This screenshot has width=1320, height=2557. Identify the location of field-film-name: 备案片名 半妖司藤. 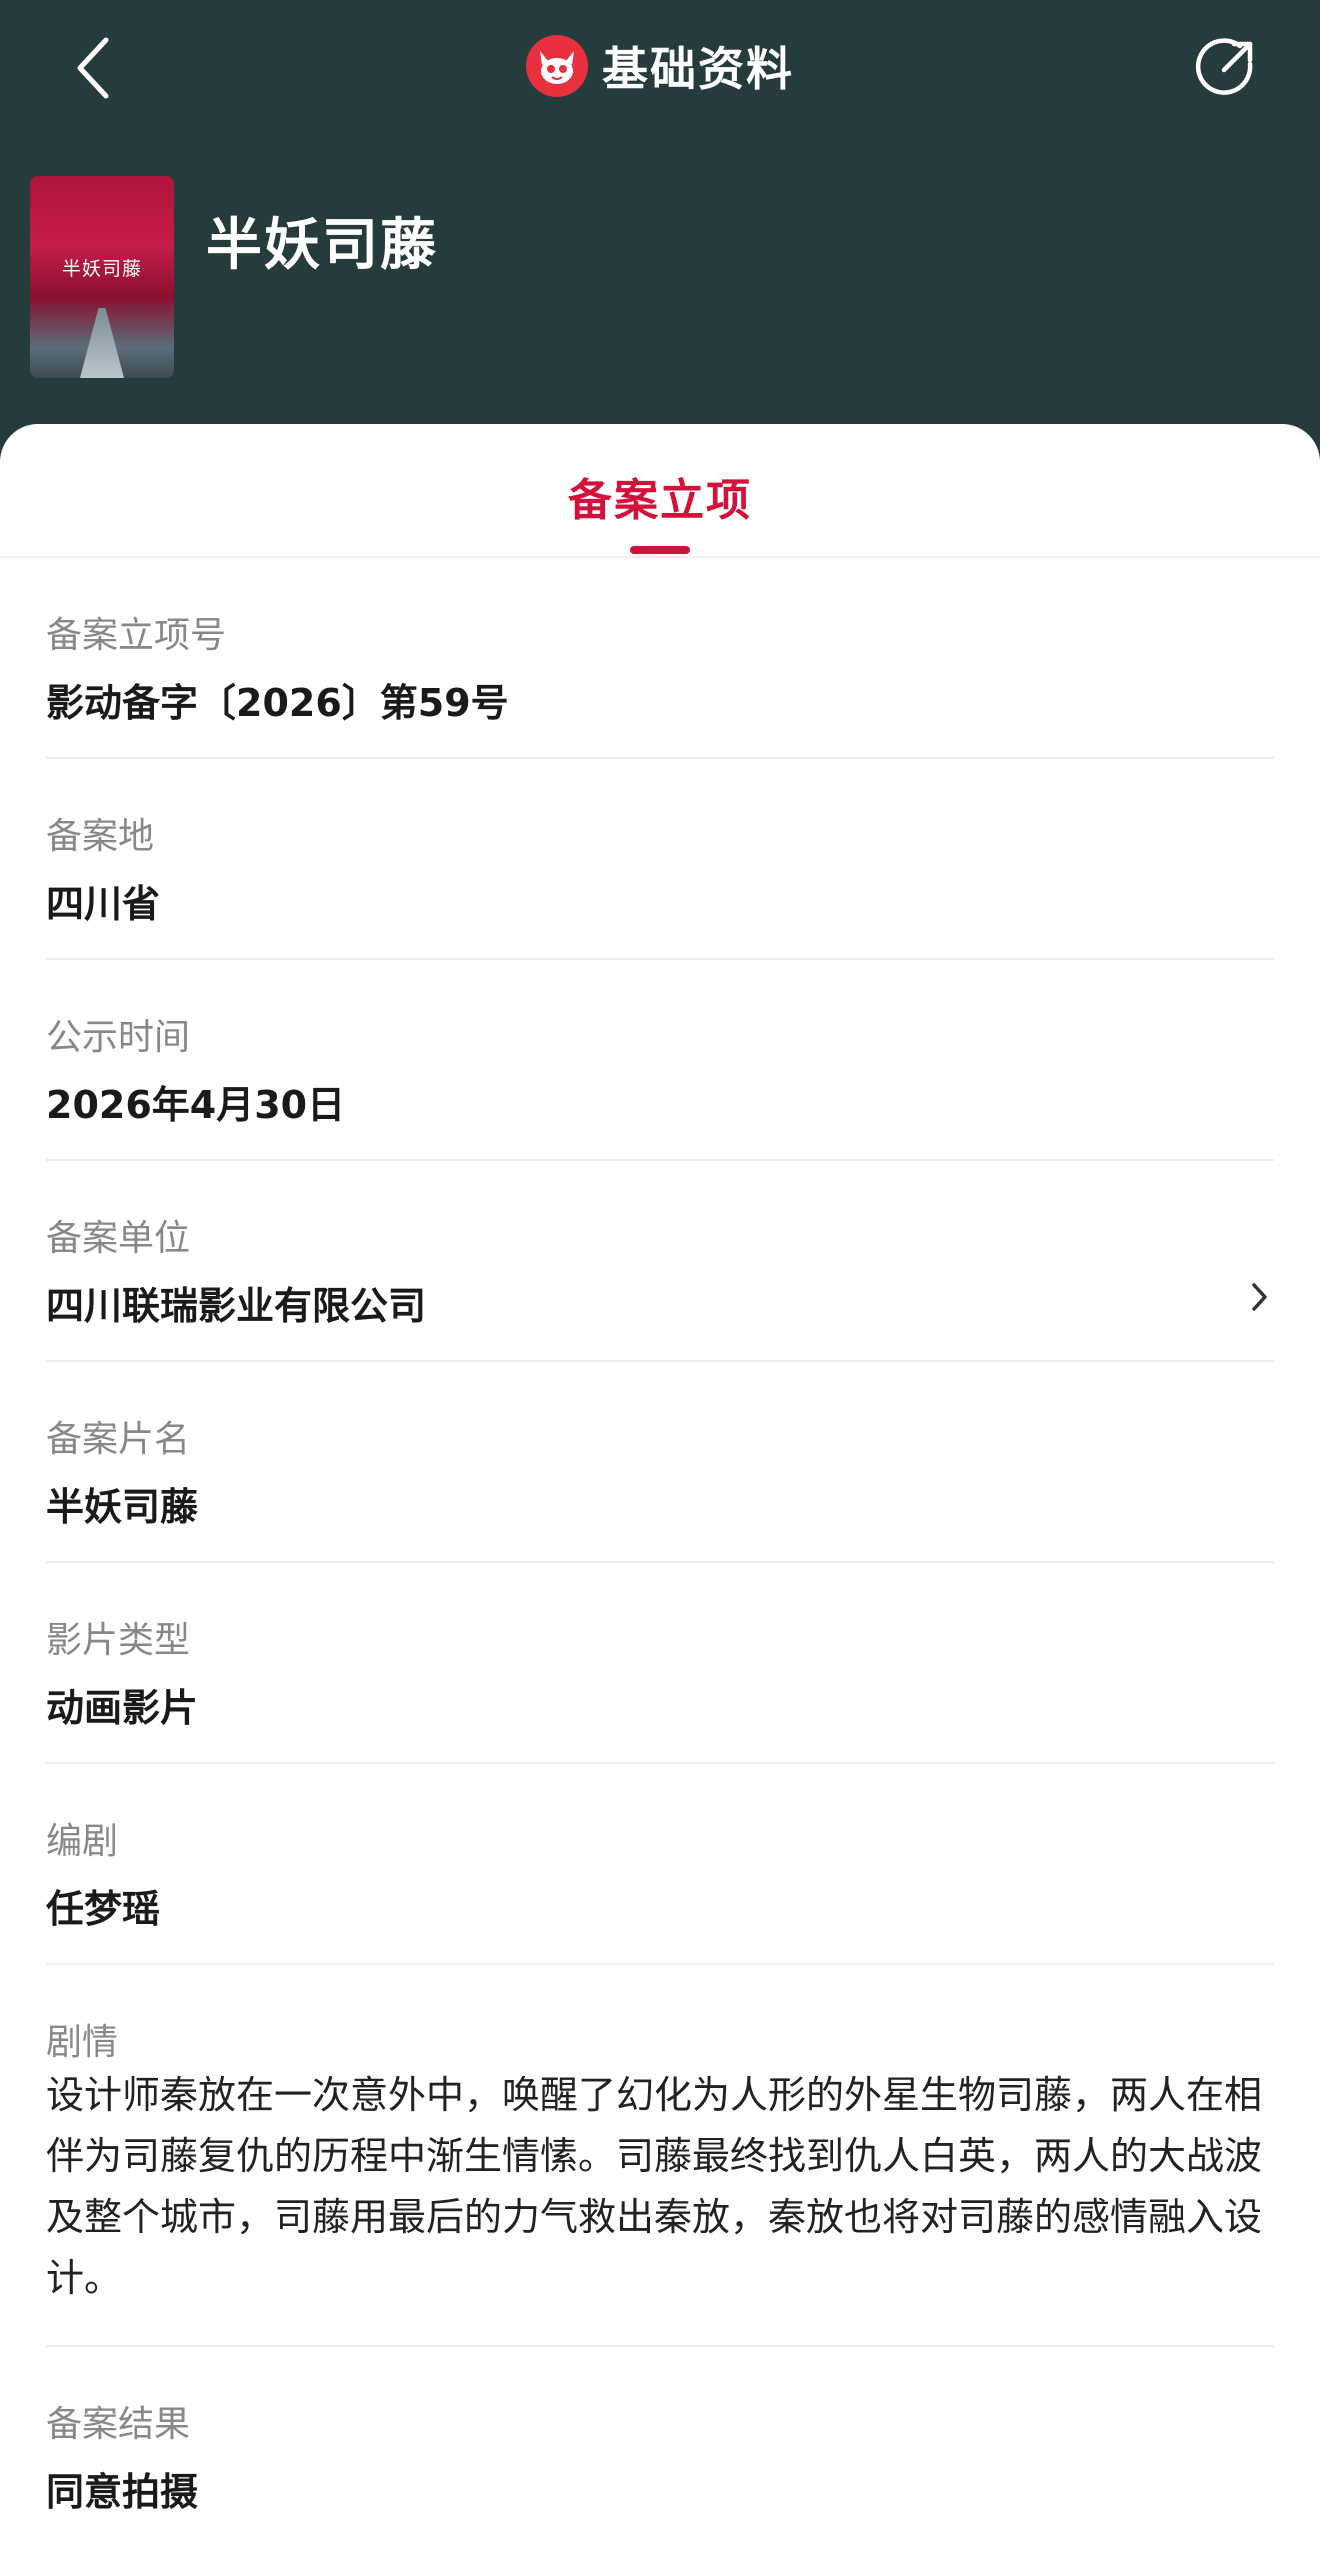
(660, 1462).